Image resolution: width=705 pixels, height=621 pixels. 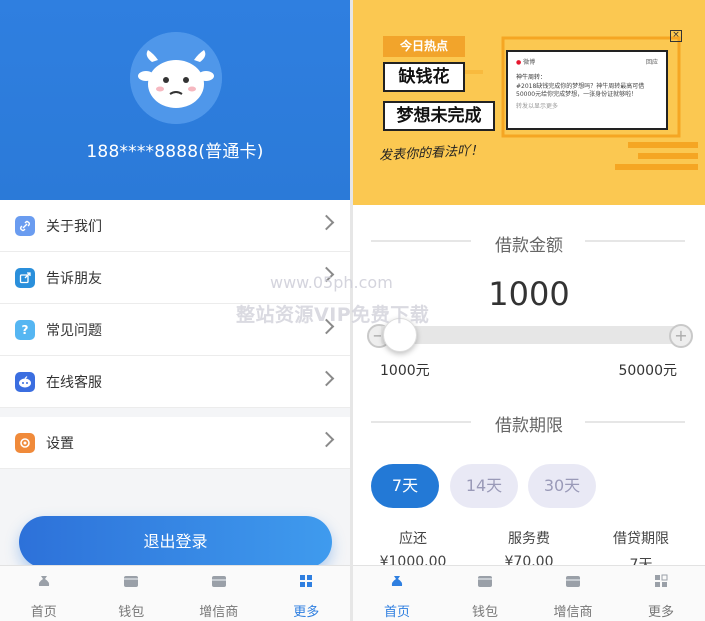 What do you see at coordinates (175, 226) in the screenshot?
I see `menu-item-about: 关于我们` at bounding box center [175, 226].